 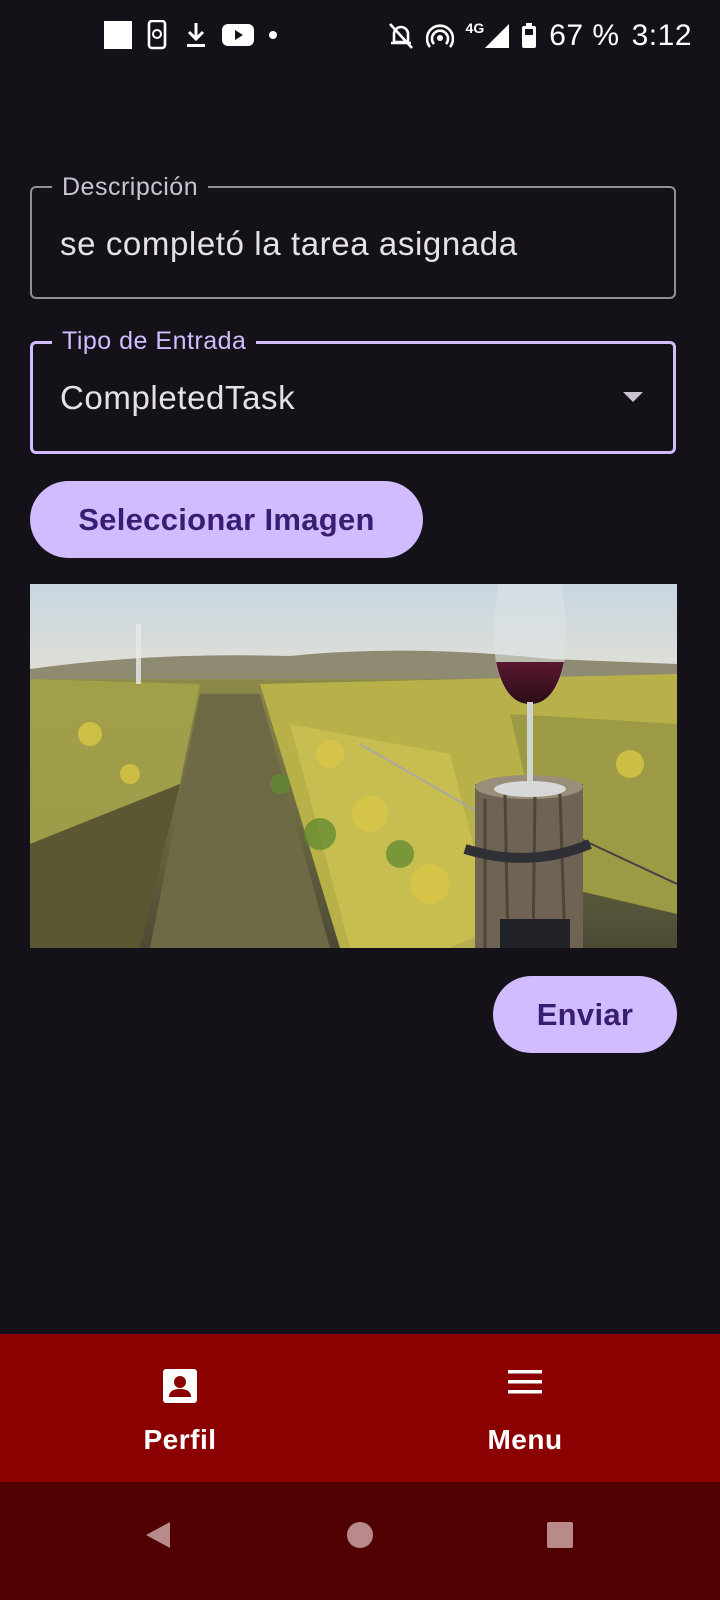 I want to click on battery-percentage: 67 %, so click(x=584, y=35).